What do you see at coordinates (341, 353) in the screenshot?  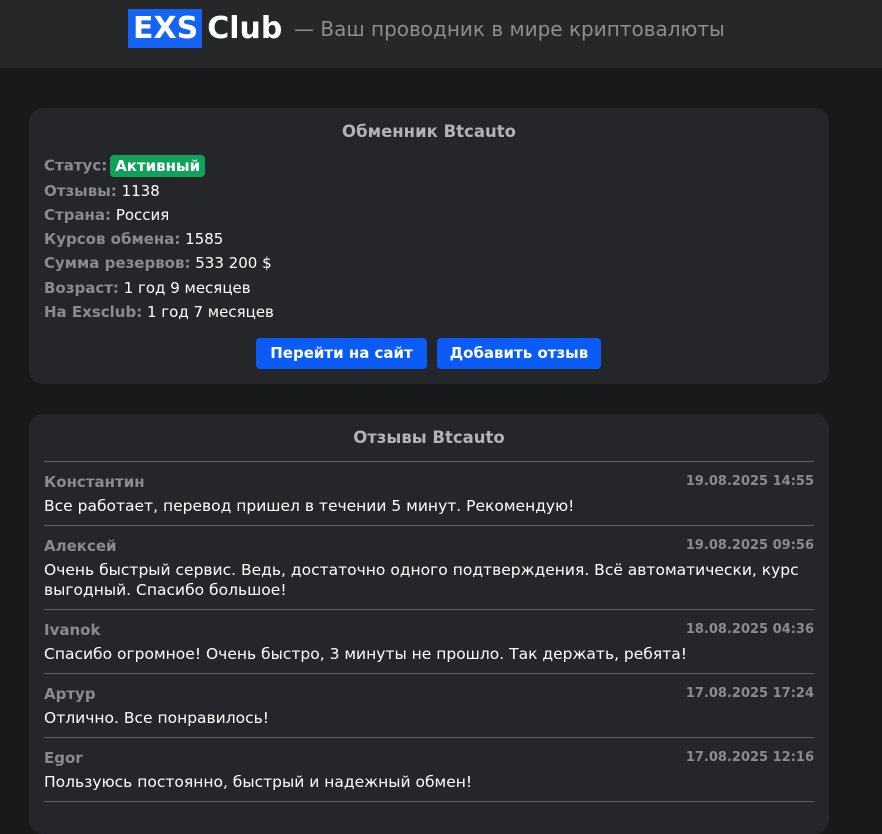 I see `visit-site-button: Перейти на сайт` at bounding box center [341, 353].